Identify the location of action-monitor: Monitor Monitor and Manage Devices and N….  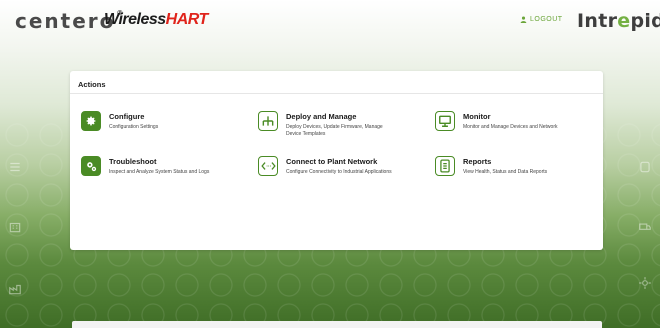
(517, 121).